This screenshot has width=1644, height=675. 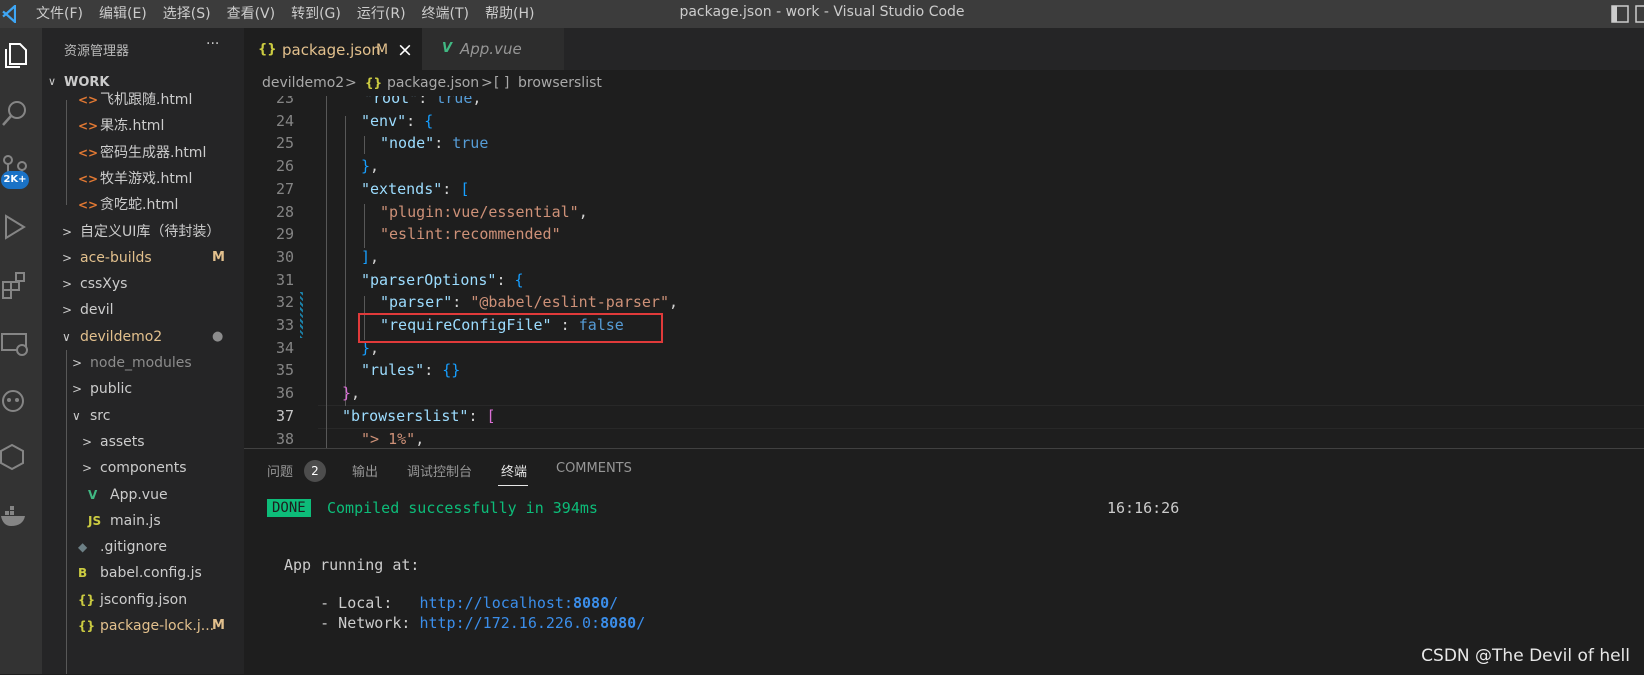 What do you see at coordinates (143, 337) in the screenshot?
I see `tree-item: ∨ devildemo2 ●` at bounding box center [143, 337].